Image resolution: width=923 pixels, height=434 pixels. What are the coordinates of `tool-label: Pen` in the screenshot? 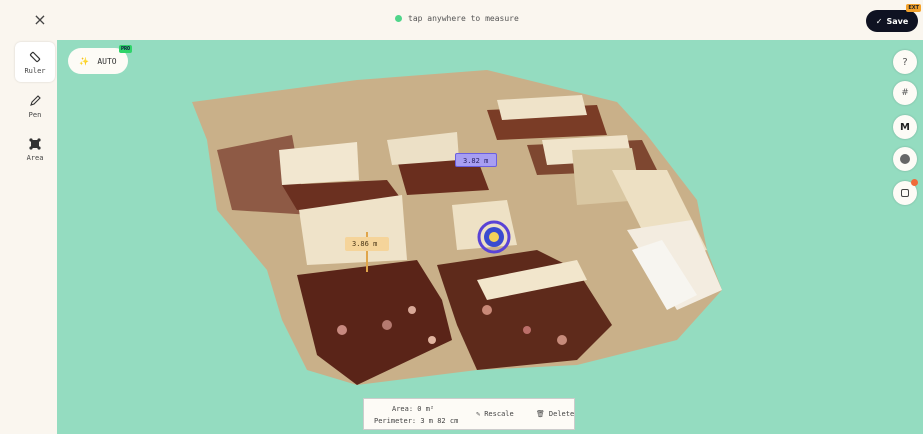 It's located at (35, 114).